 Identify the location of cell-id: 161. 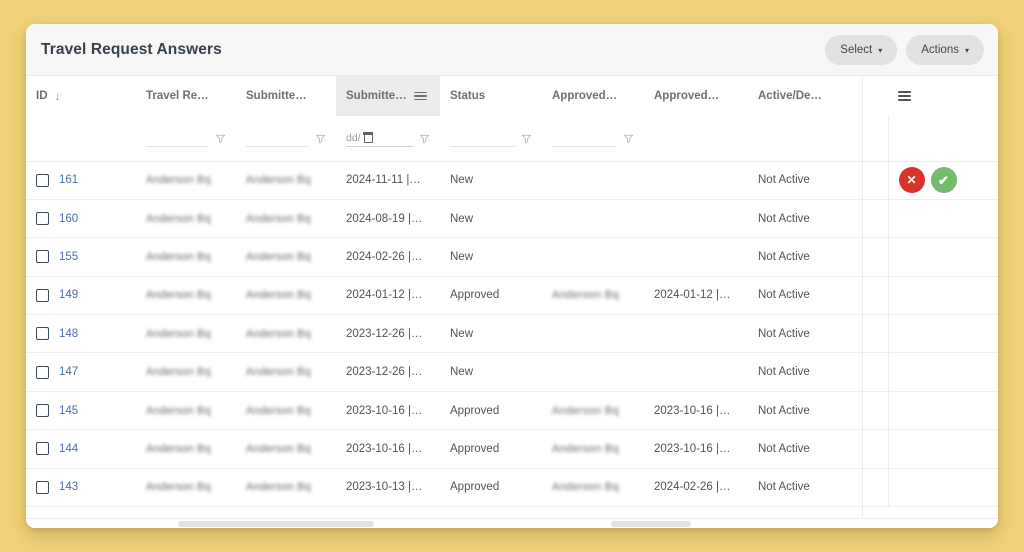
(81, 180).